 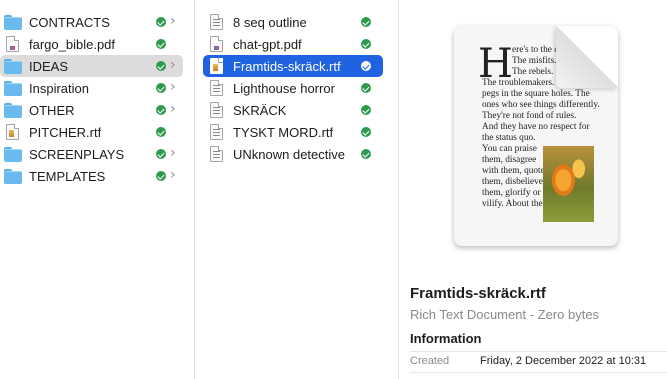 What do you see at coordinates (67, 176) in the screenshot?
I see `folder-list-item-label: TEMPLATES` at bounding box center [67, 176].